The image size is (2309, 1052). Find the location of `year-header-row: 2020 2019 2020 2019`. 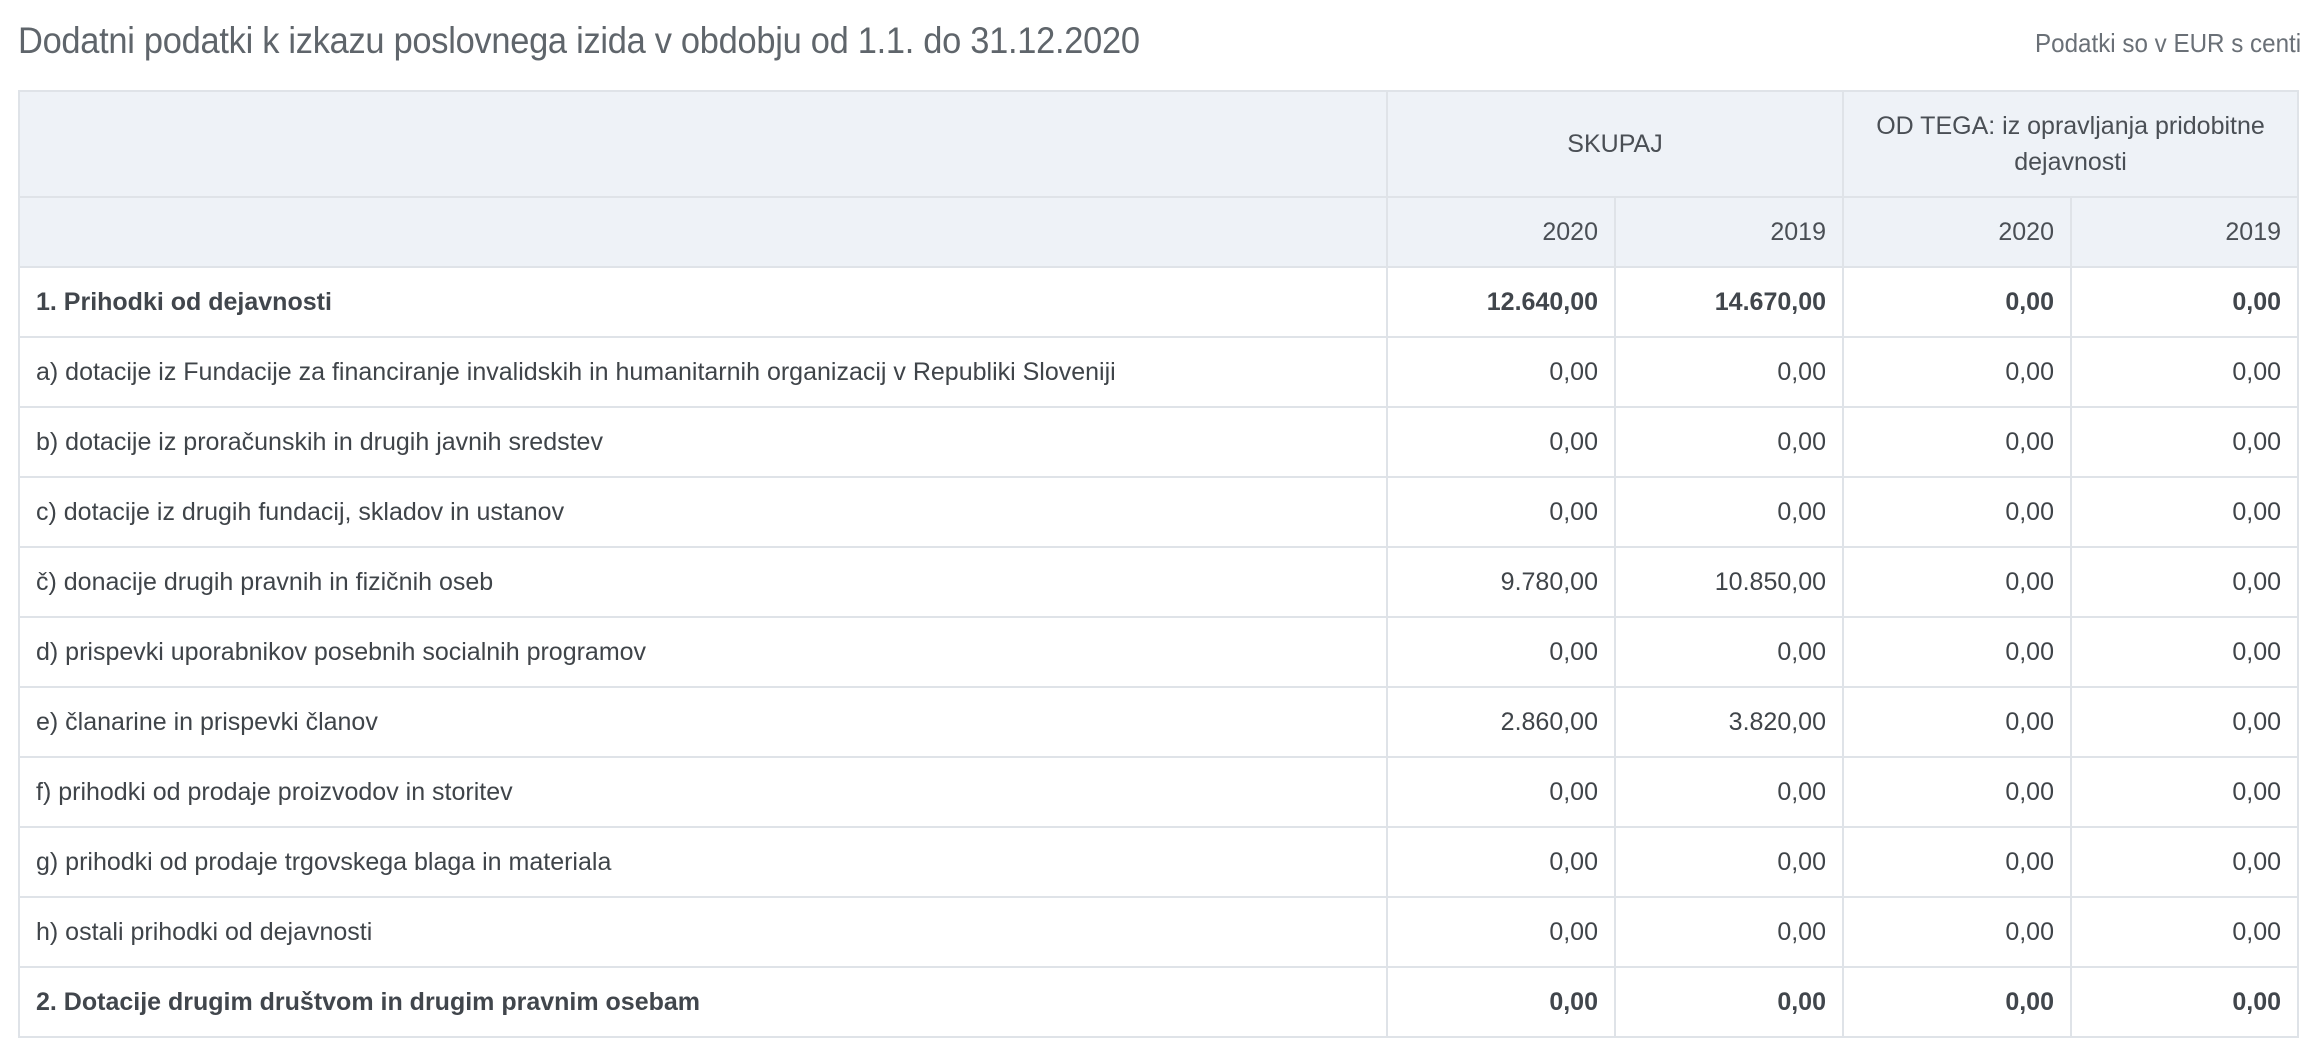

year-header-row: 2020 2019 2020 2019 is located at coordinates (1159, 232).